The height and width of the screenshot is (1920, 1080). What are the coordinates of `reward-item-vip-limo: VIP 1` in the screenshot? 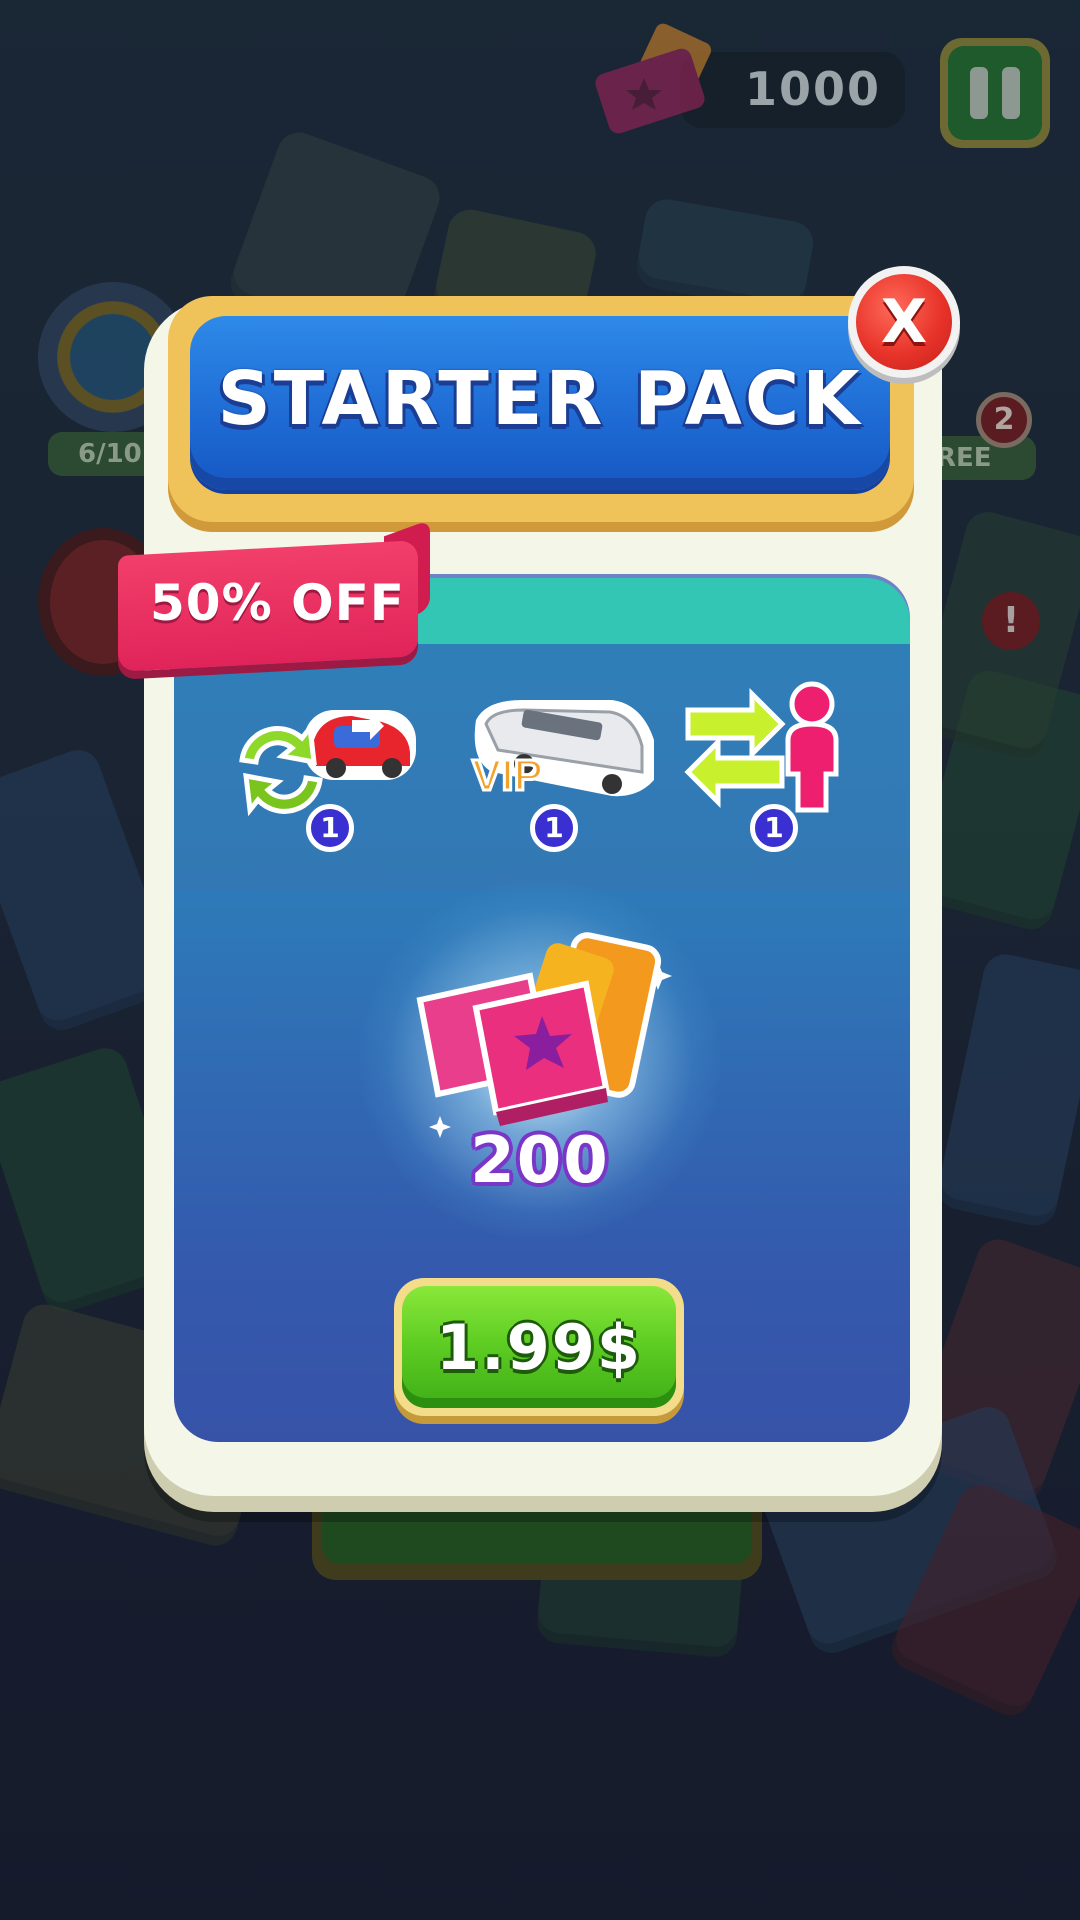 It's located at (562, 766).